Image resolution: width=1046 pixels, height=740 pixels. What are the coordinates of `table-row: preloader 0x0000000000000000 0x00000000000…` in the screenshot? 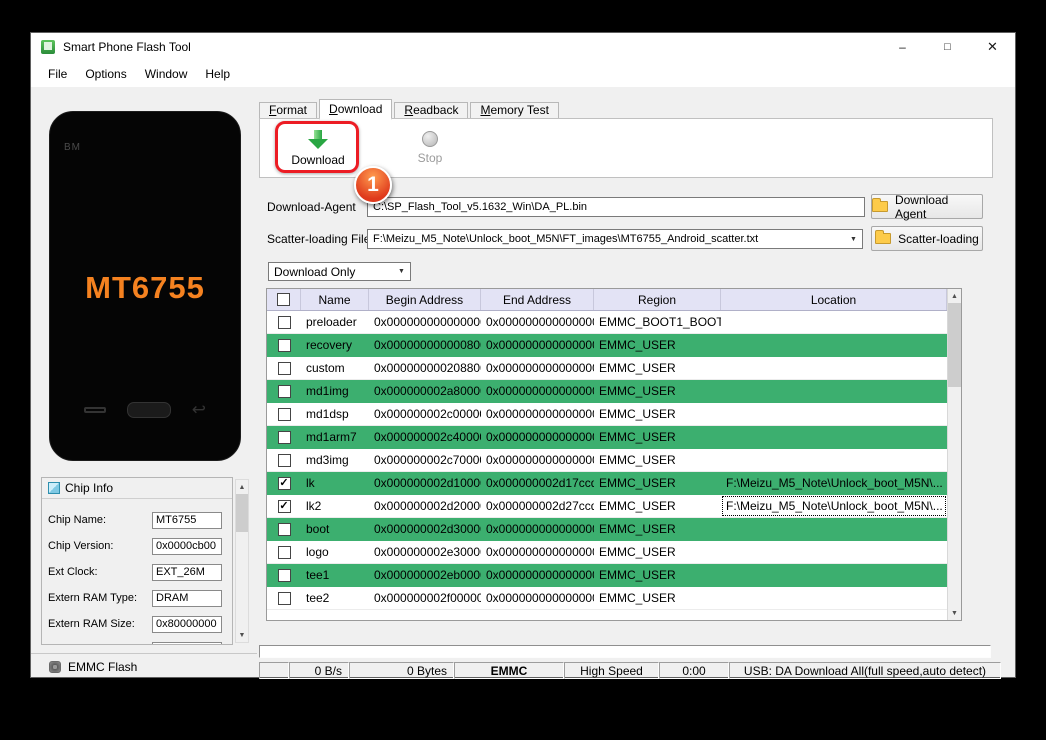 It's located at (607, 322).